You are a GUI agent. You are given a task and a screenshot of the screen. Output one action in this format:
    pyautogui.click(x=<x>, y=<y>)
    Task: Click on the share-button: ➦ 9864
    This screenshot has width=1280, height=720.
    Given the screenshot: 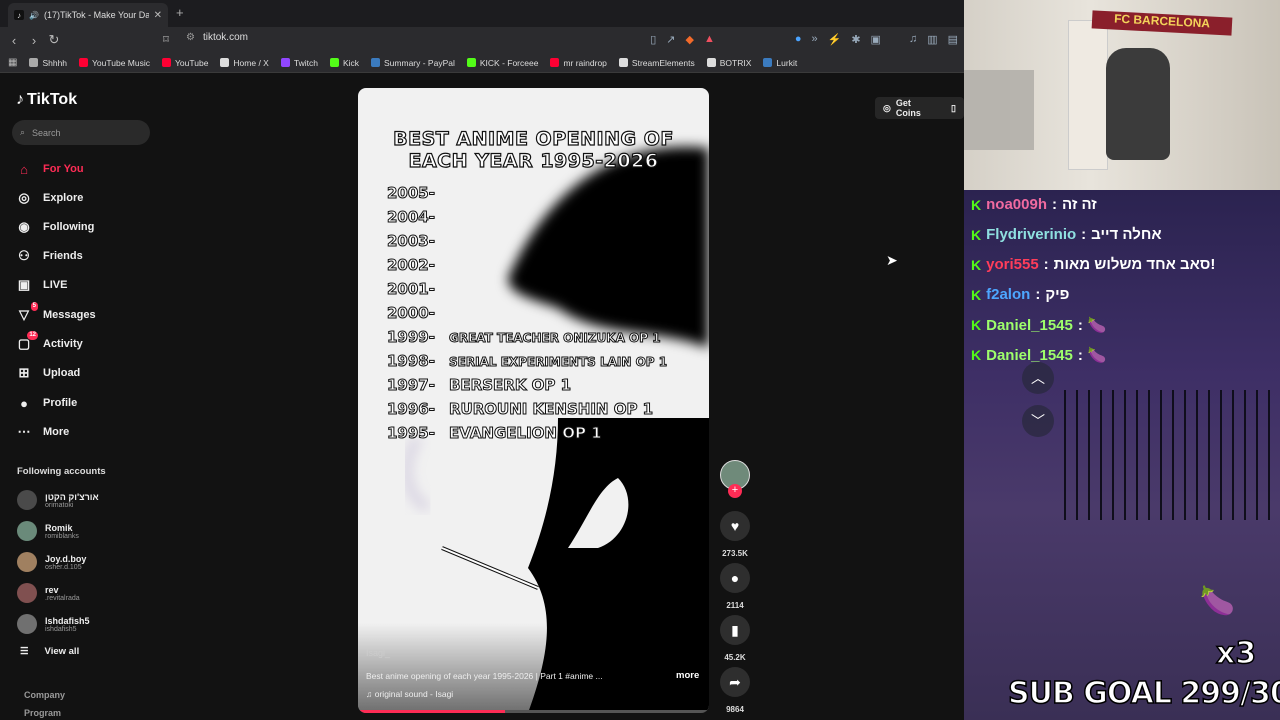 What is the action you would take?
    pyautogui.click(x=735, y=690)
    